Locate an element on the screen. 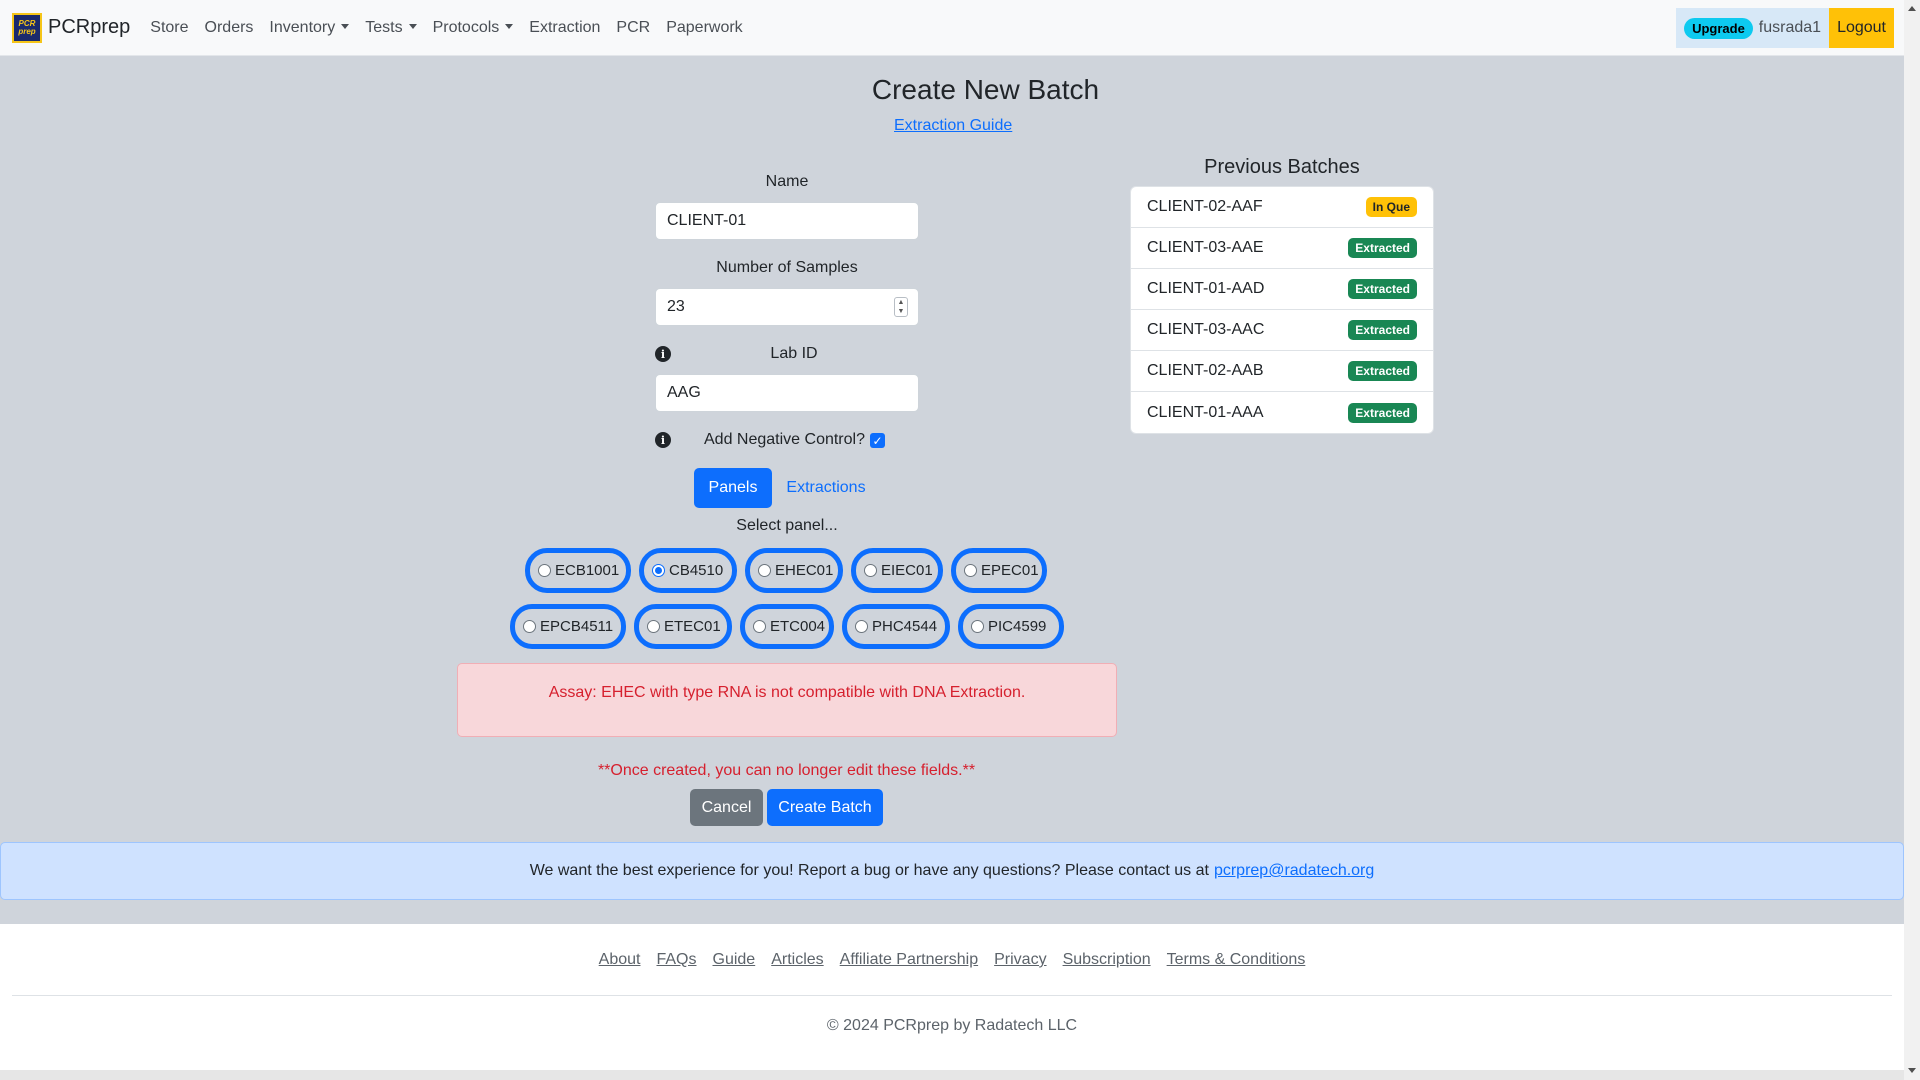 The height and width of the screenshot is (1080, 1920). samples-label: Number of Samples is located at coordinates (787, 267).